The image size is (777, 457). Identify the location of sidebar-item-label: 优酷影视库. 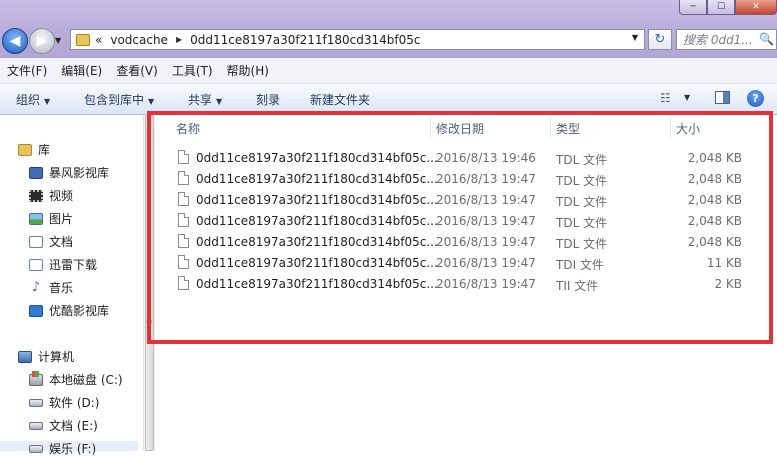
(79, 311).